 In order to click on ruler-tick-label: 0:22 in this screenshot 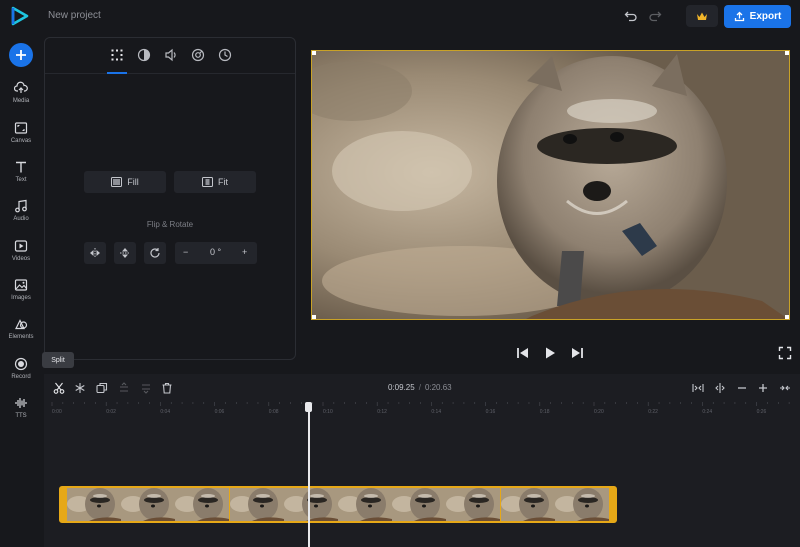, I will do `click(653, 412)`.